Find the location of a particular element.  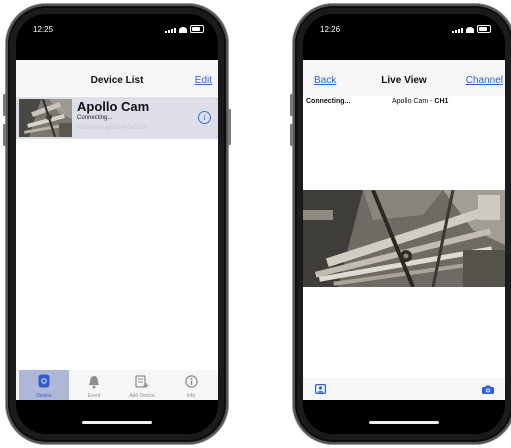

tab-add-device-label: Add Device is located at coordinates (142, 396).